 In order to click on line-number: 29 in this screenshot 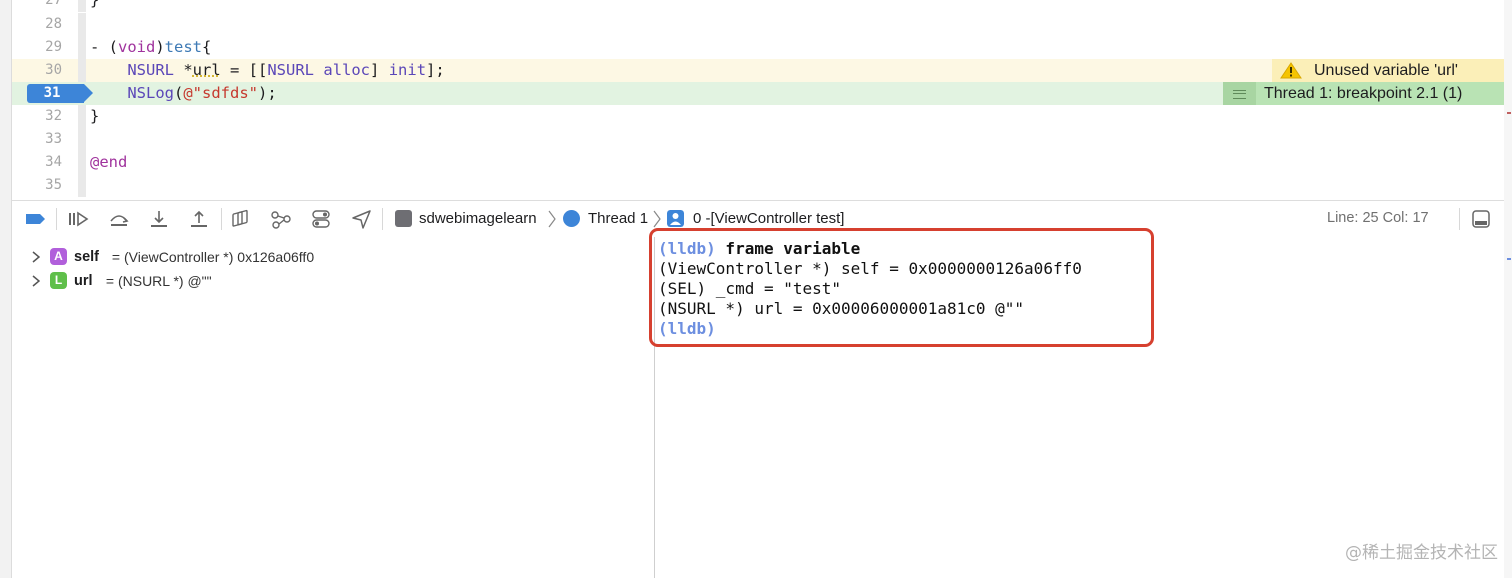, I will do `click(53, 47)`.